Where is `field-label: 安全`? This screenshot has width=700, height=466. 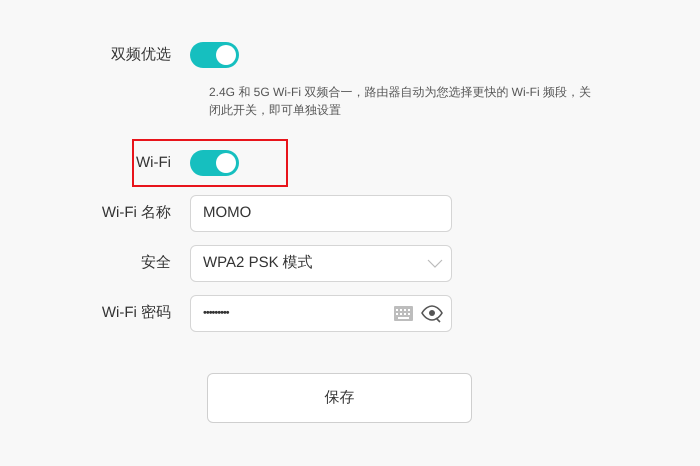
field-label: 安全 is located at coordinates (156, 263).